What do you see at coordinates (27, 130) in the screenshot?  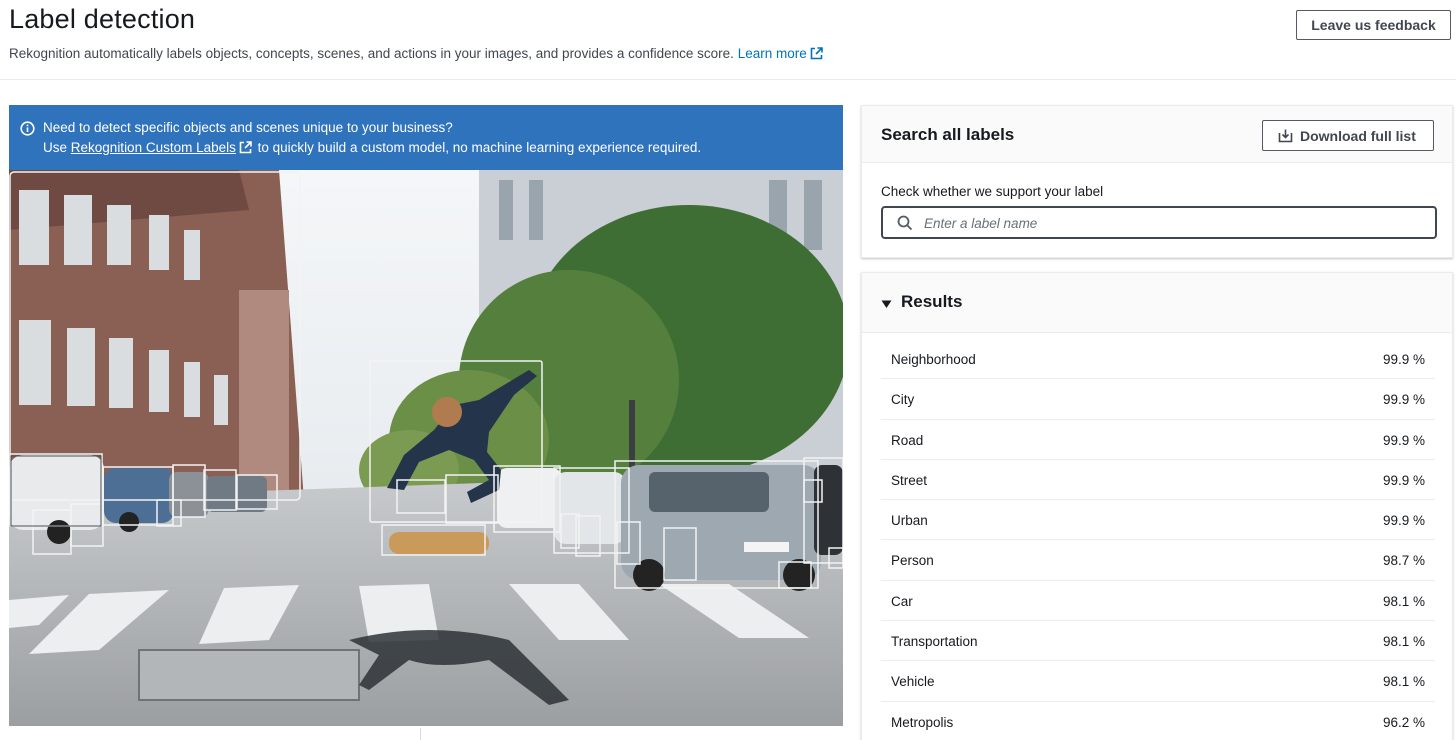 I see `info-icon` at bounding box center [27, 130].